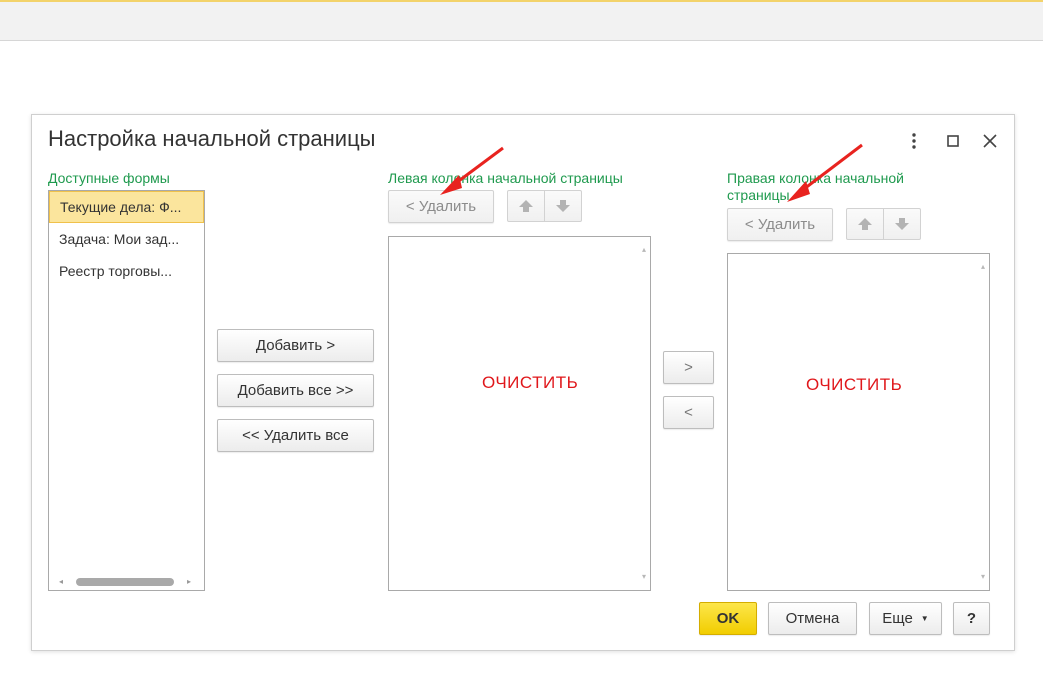 The image size is (1043, 682). I want to click on cancel-button: Отмена, so click(812, 618).